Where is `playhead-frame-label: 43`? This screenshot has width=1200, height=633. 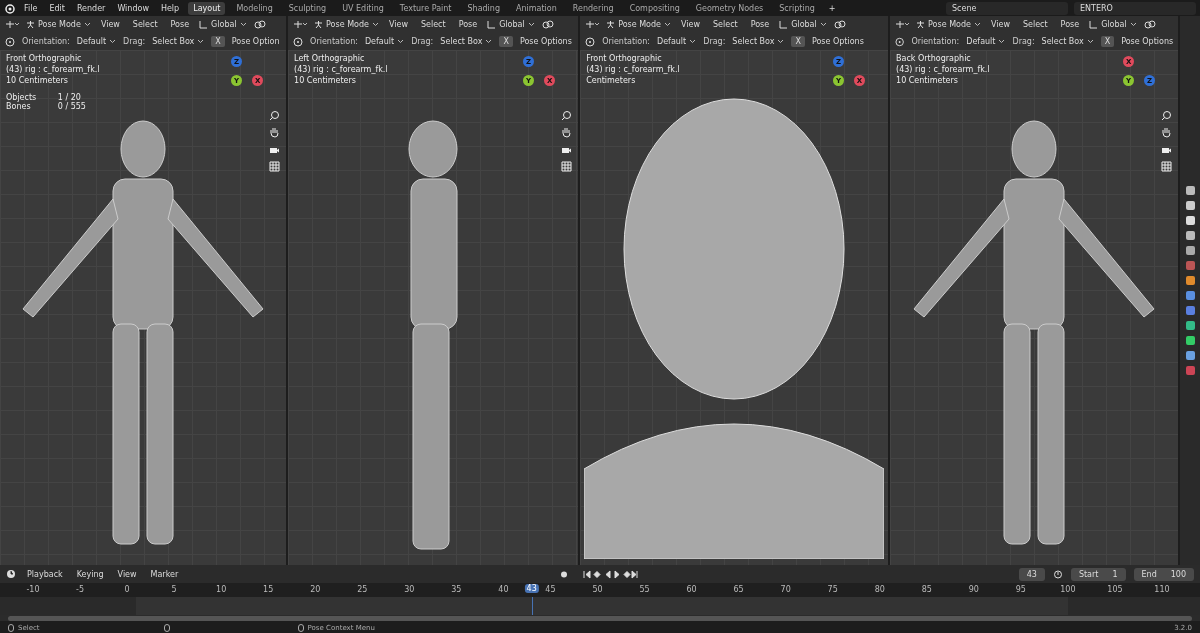
playhead-frame-label: 43 is located at coordinates (531, 588).